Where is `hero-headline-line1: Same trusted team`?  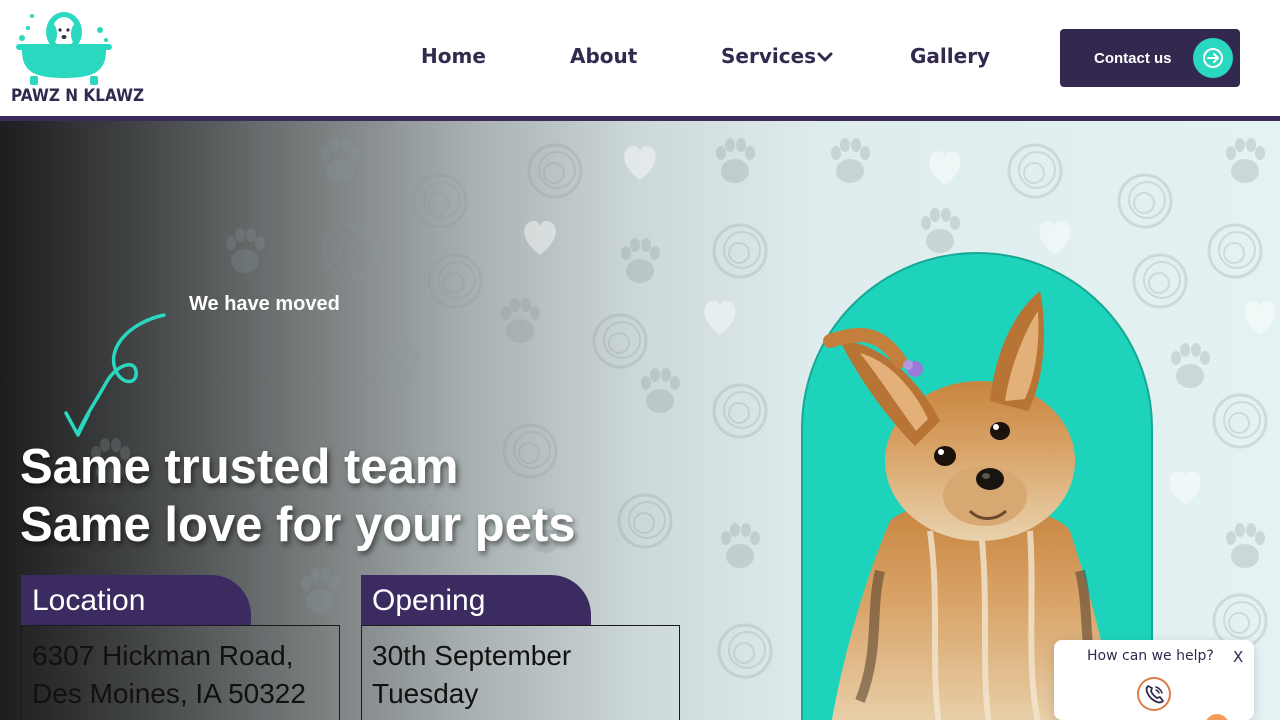
hero-headline-line1: Same trusted team is located at coordinates (239, 467).